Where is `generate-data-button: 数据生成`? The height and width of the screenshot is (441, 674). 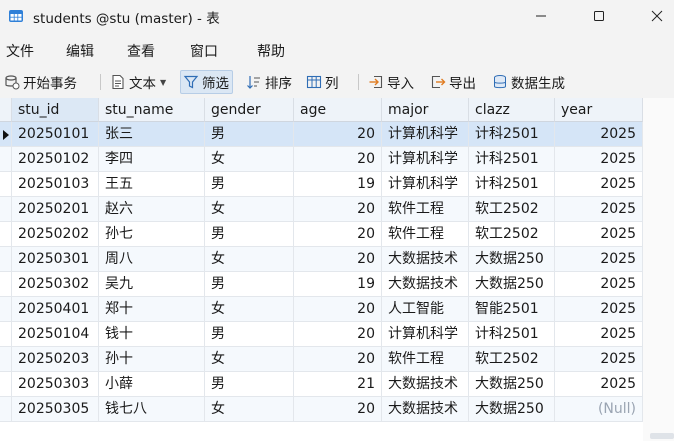
generate-data-button: 数据生成 is located at coordinates (528, 82).